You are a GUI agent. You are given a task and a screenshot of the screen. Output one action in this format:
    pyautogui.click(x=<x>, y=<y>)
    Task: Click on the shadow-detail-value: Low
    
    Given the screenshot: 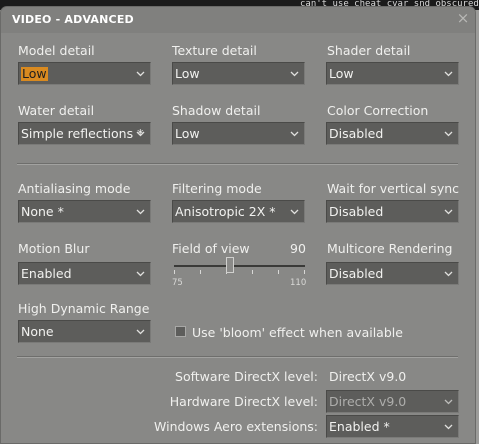 What is the action you would take?
    pyautogui.click(x=187, y=133)
    